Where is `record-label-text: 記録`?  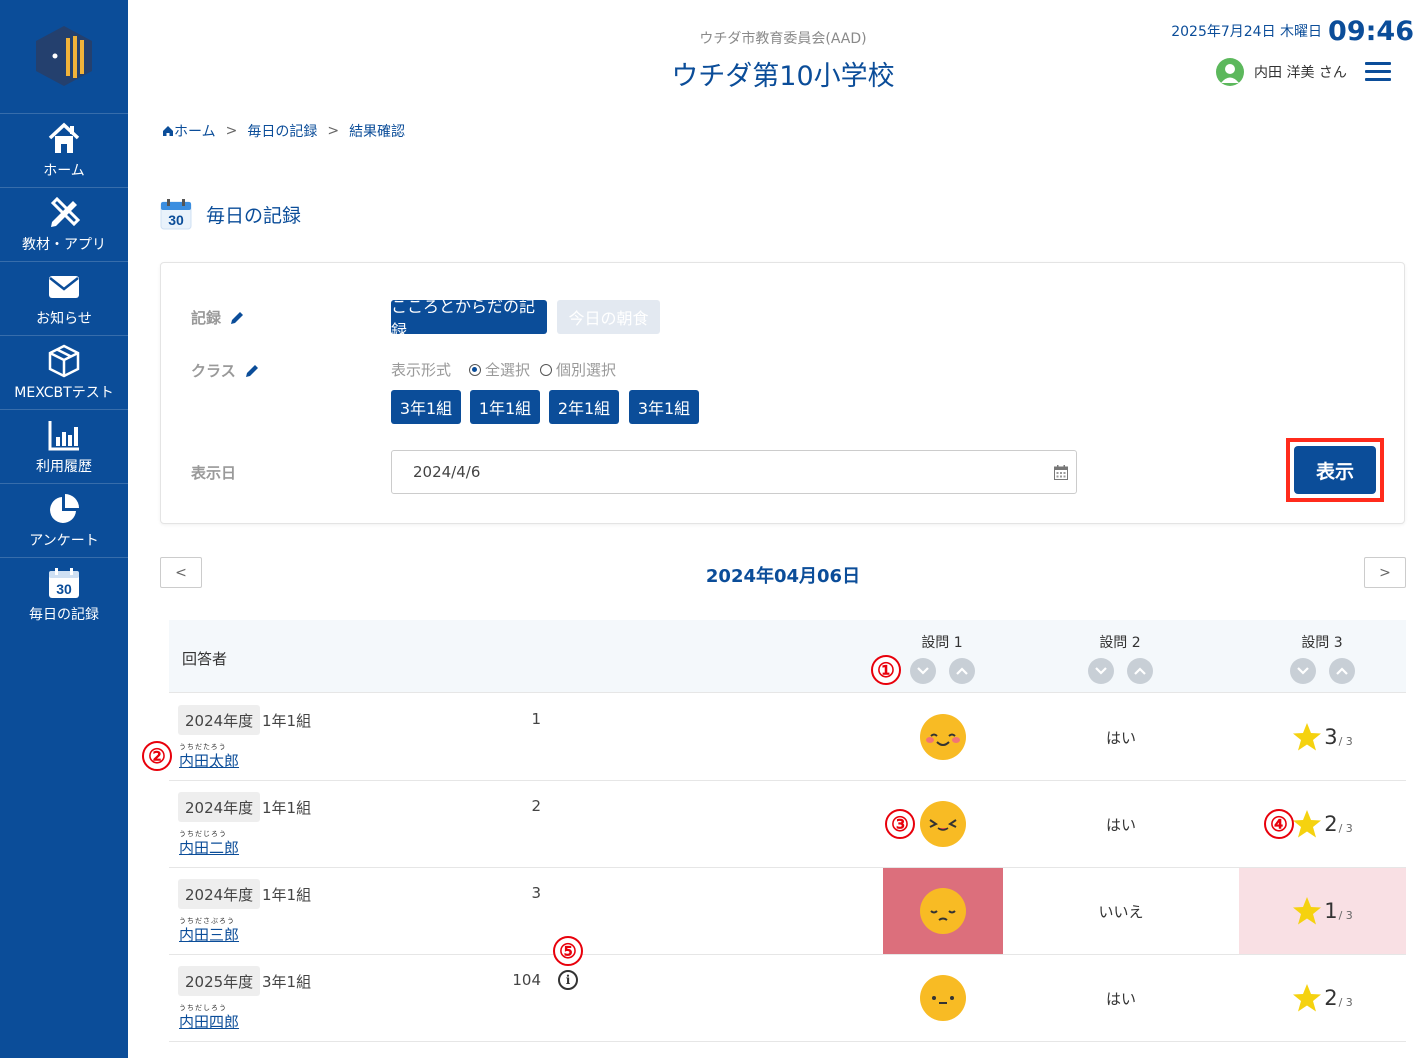 record-label-text: 記録 is located at coordinates (206, 318).